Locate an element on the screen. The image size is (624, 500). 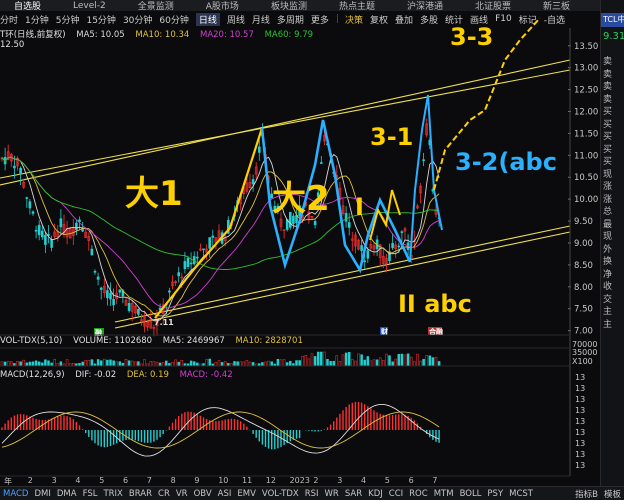
macd-title: MACD(12,26,9) is located at coordinates (32, 375).